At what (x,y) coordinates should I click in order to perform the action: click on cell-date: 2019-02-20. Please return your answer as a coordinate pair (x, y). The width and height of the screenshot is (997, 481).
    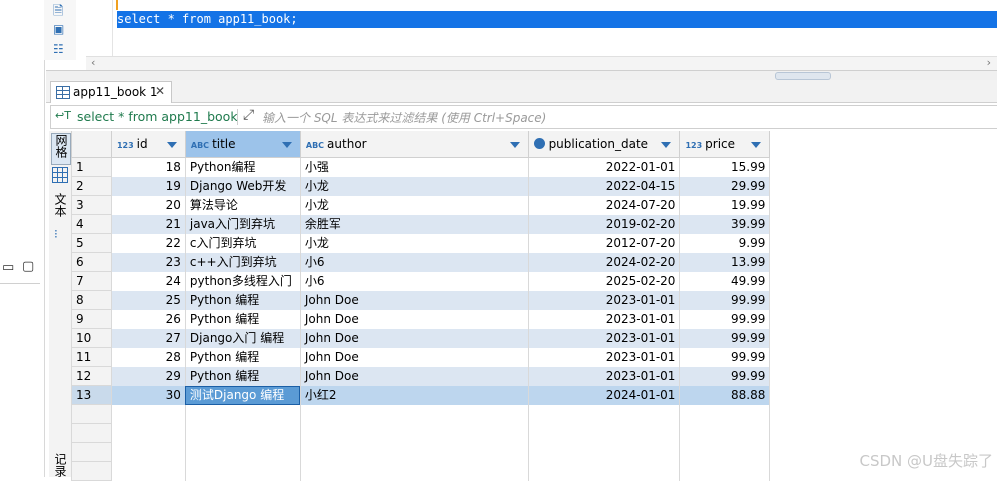
    Looking at the image, I should click on (604, 224).